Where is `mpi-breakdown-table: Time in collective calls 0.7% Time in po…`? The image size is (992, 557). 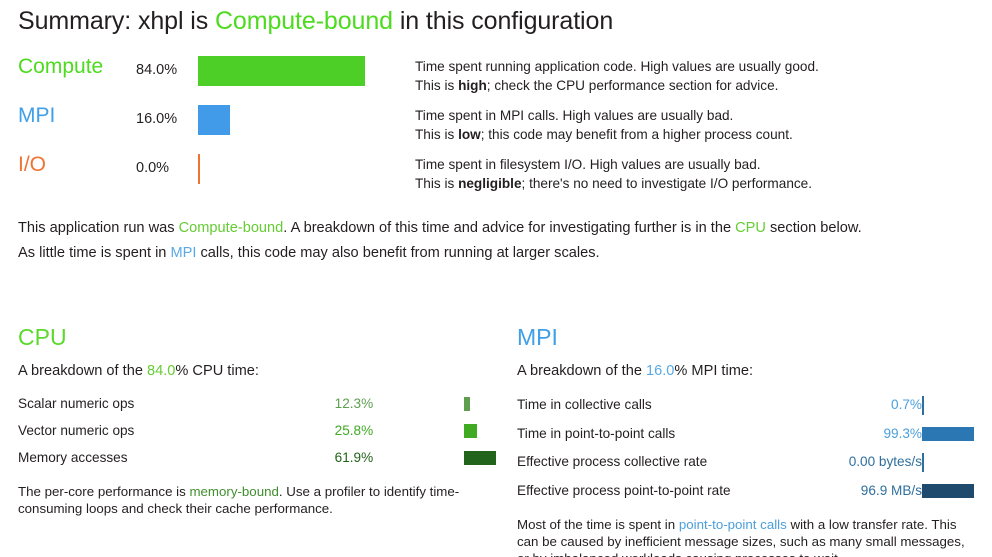 mpi-breakdown-table: Time in collective calls 0.7% Time in po… is located at coordinates (745, 447).